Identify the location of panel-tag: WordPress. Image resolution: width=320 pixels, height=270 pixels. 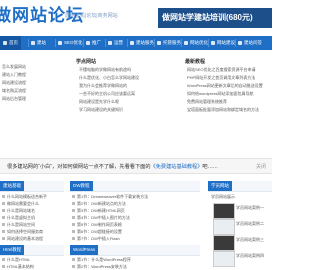
(84, 250).